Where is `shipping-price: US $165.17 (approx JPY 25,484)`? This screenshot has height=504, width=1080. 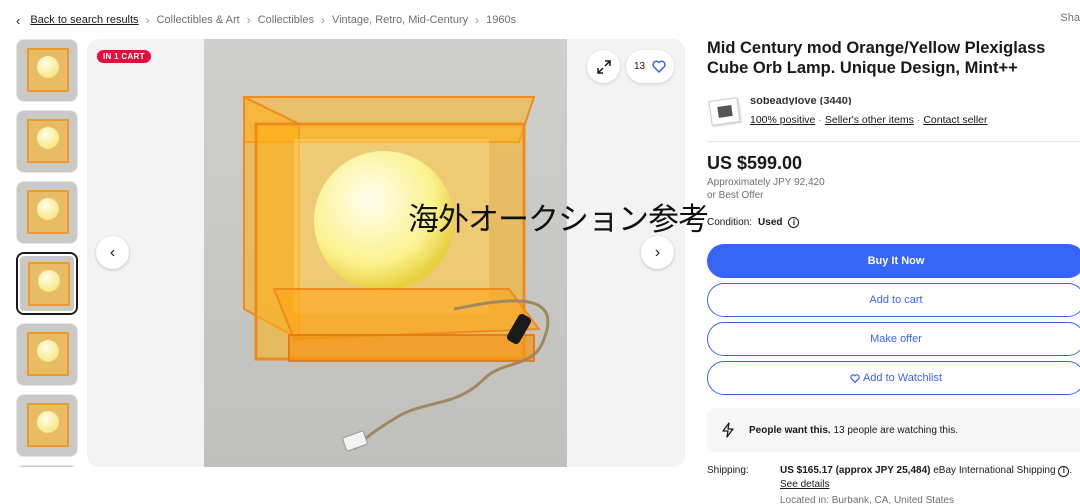
shipping-price: US $165.17 (approx JPY 25,484) is located at coordinates (855, 470).